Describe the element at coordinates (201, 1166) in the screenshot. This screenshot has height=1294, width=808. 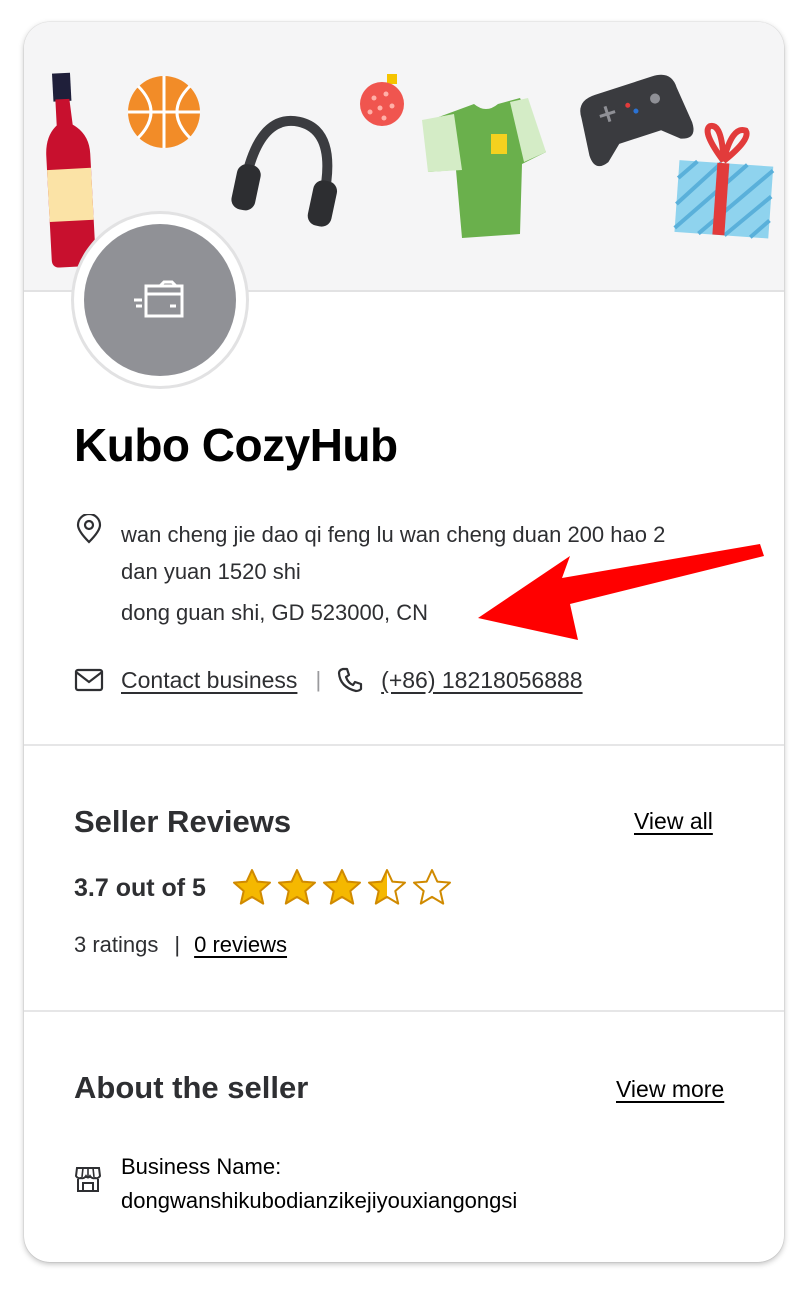
I see `business-name-label: Business Name:` at that location.